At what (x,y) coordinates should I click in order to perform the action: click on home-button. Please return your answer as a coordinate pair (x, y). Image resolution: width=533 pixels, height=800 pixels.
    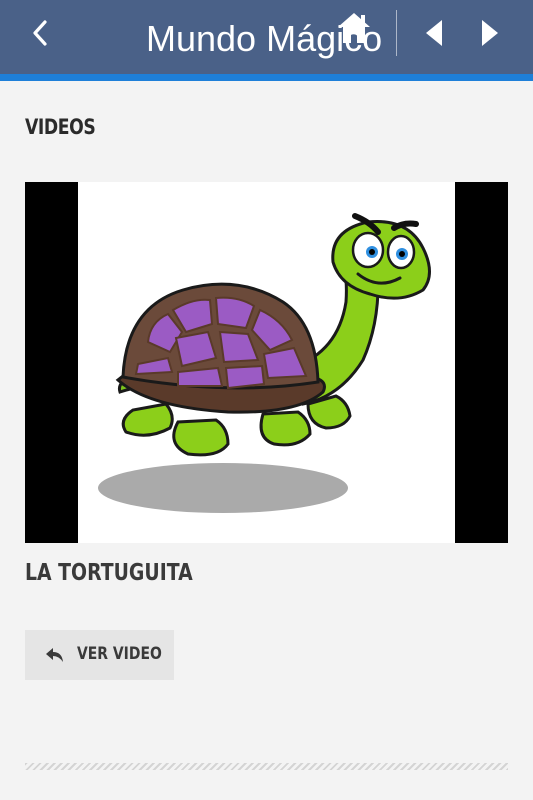
    Looking at the image, I should click on (354, 28).